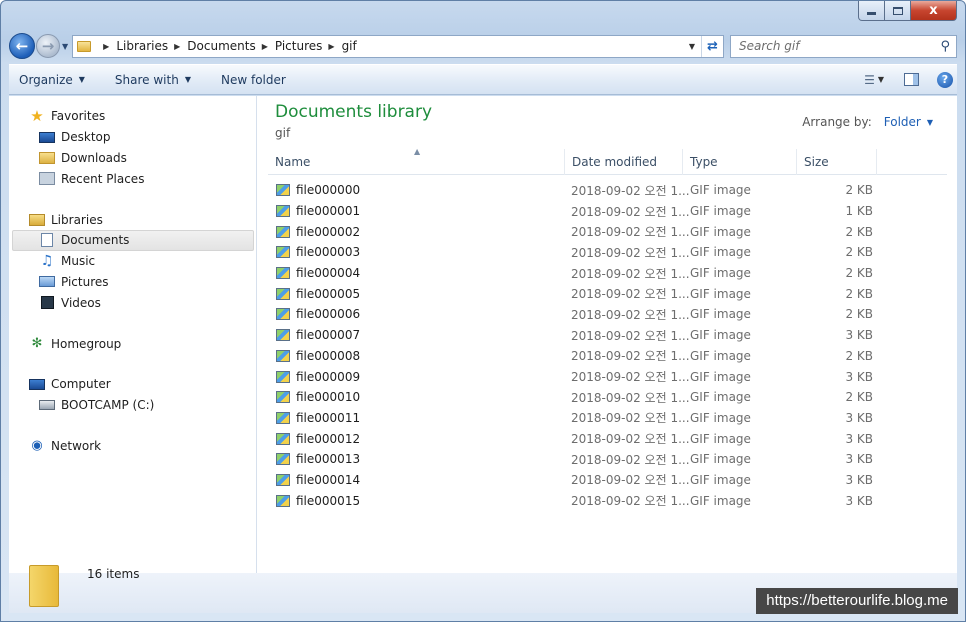  I want to click on sidebar-item-favorites: ★ Favorites, so click(132, 116).